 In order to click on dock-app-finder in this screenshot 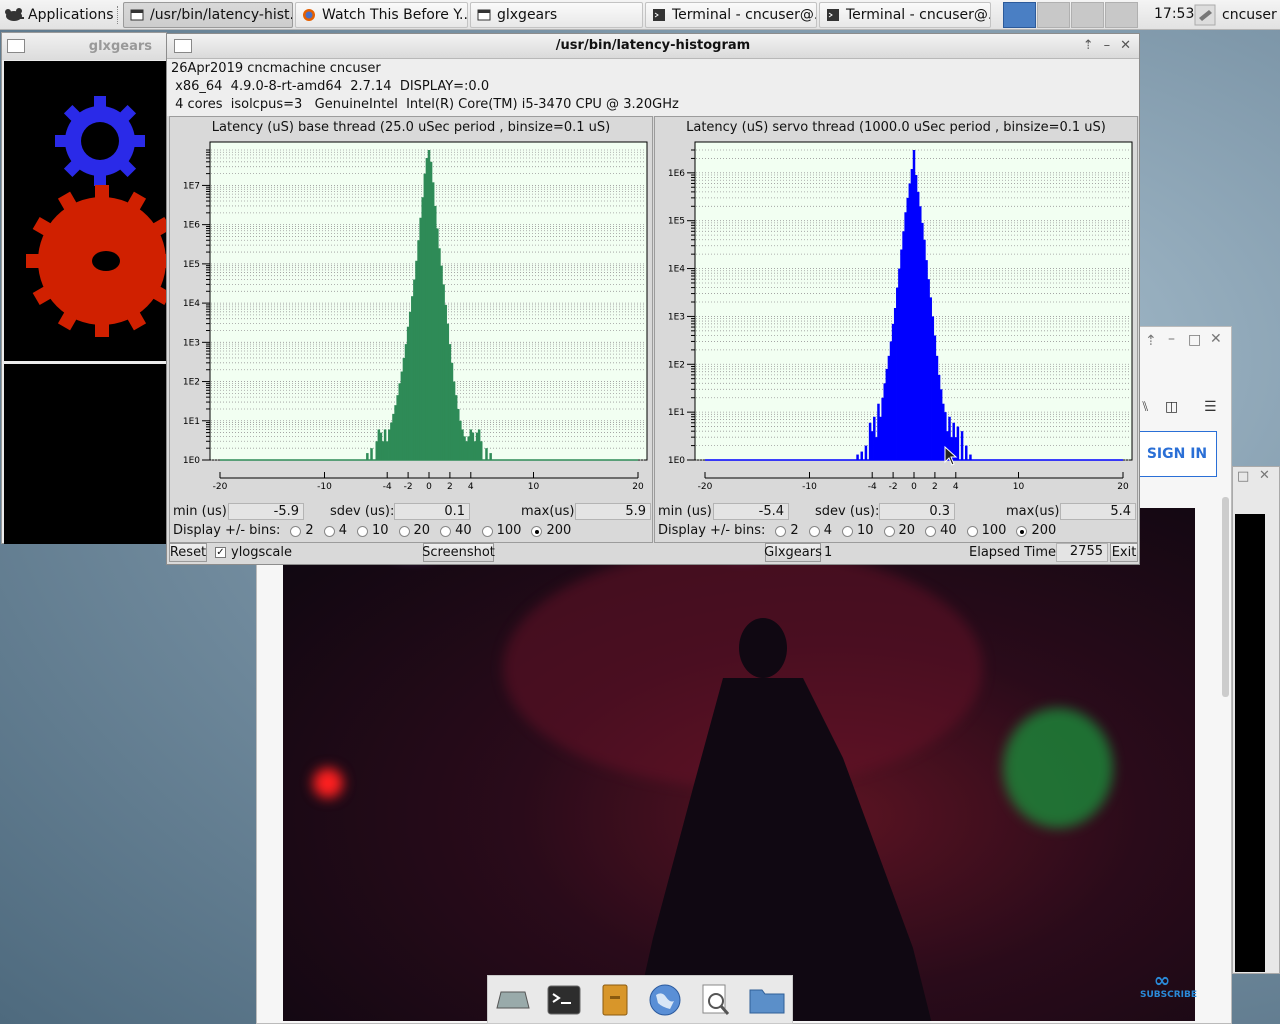, I will do `click(716, 1000)`.